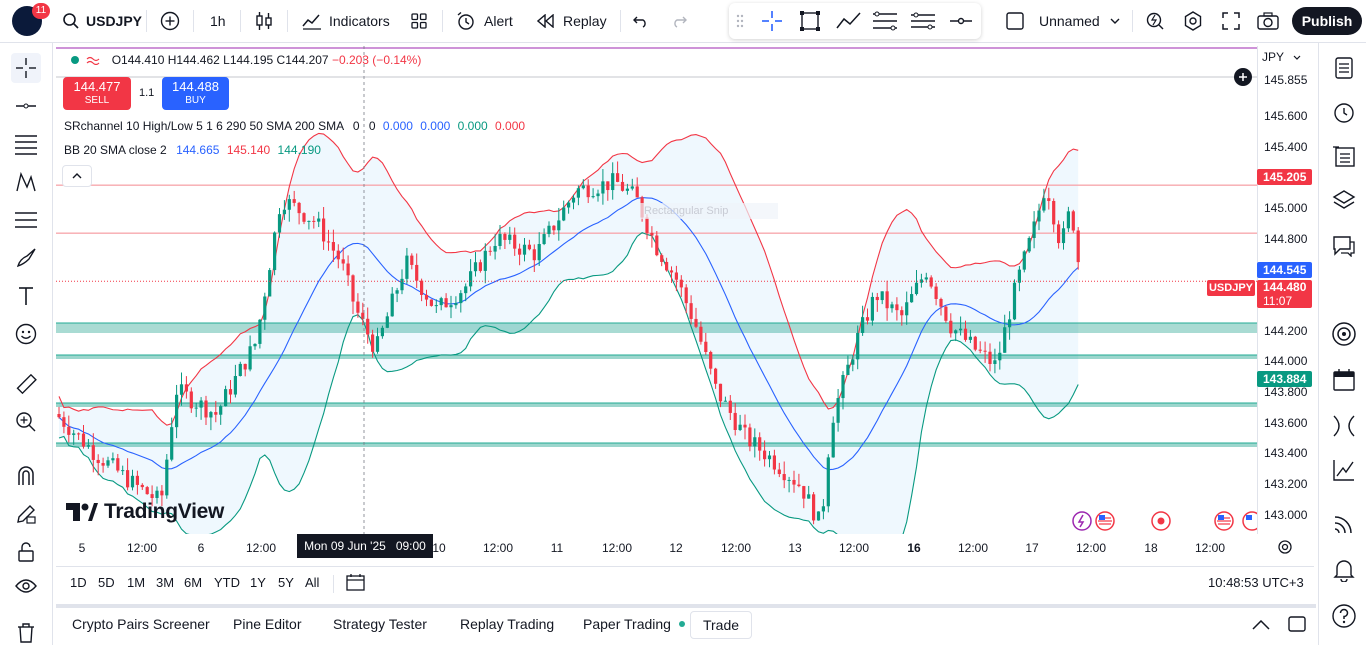 This screenshot has height=649, width=1366. What do you see at coordinates (227, 582) in the screenshot?
I see `range-ytd-button: YTD` at bounding box center [227, 582].